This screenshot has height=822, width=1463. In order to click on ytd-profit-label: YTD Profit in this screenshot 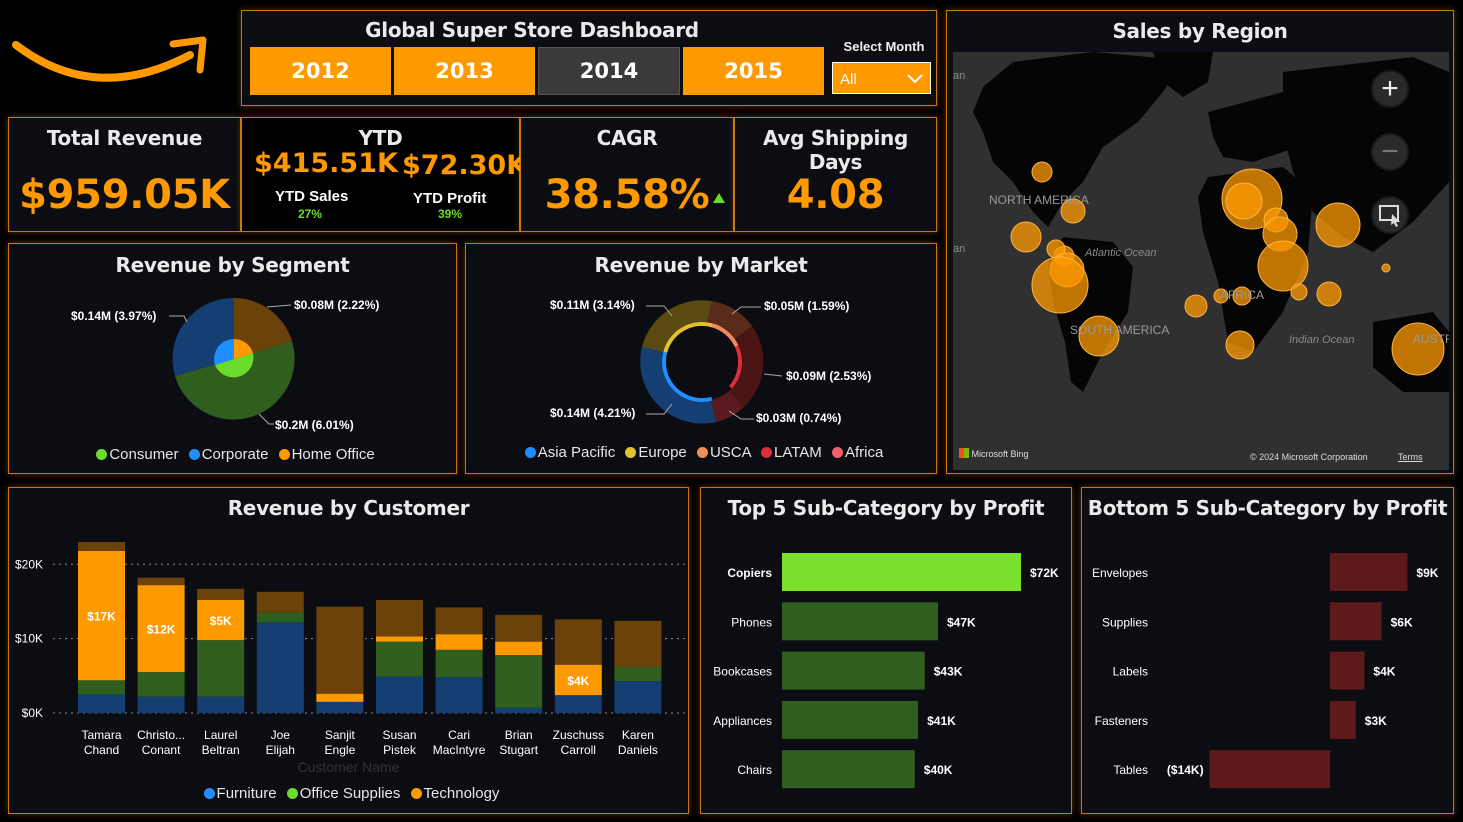, I will do `click(450, 198)`.